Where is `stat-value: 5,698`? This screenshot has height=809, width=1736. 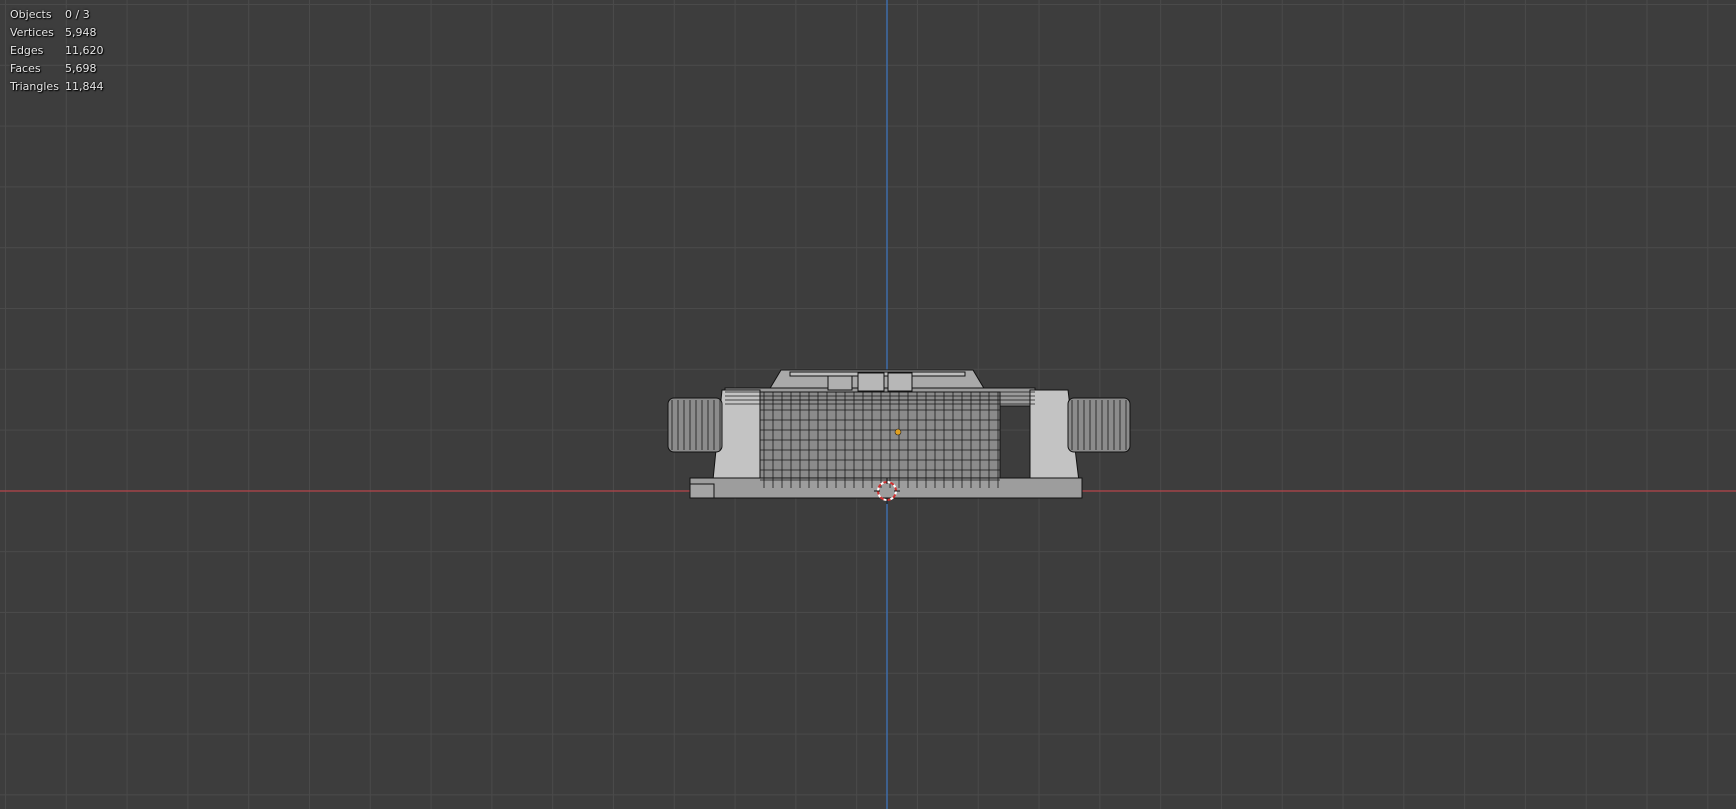
stat-value: 5,698 is located at coordinates (81, 68).